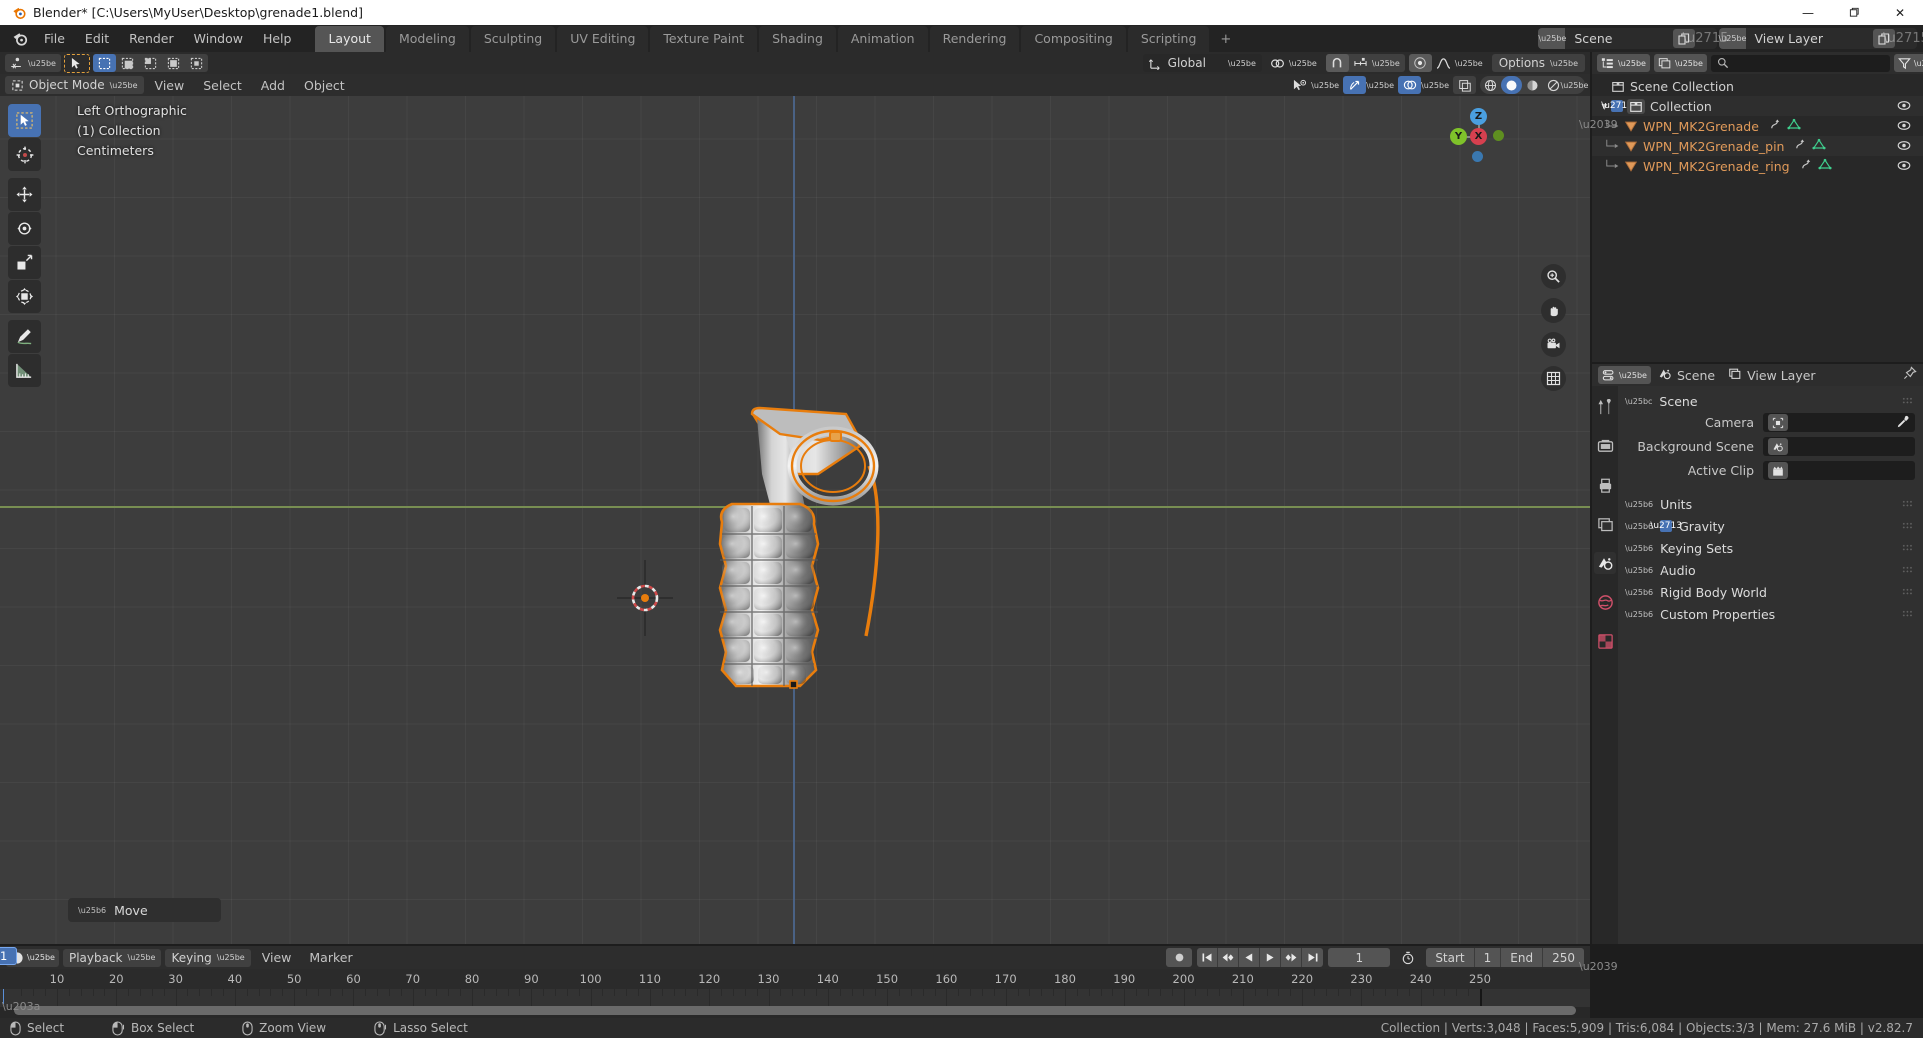 This screenshot has width=1923, height=1038. What do you see at coordinates (1553, 310) in the screenshot?
I see `pan-view-icon` at bounding box center [1553, 310].